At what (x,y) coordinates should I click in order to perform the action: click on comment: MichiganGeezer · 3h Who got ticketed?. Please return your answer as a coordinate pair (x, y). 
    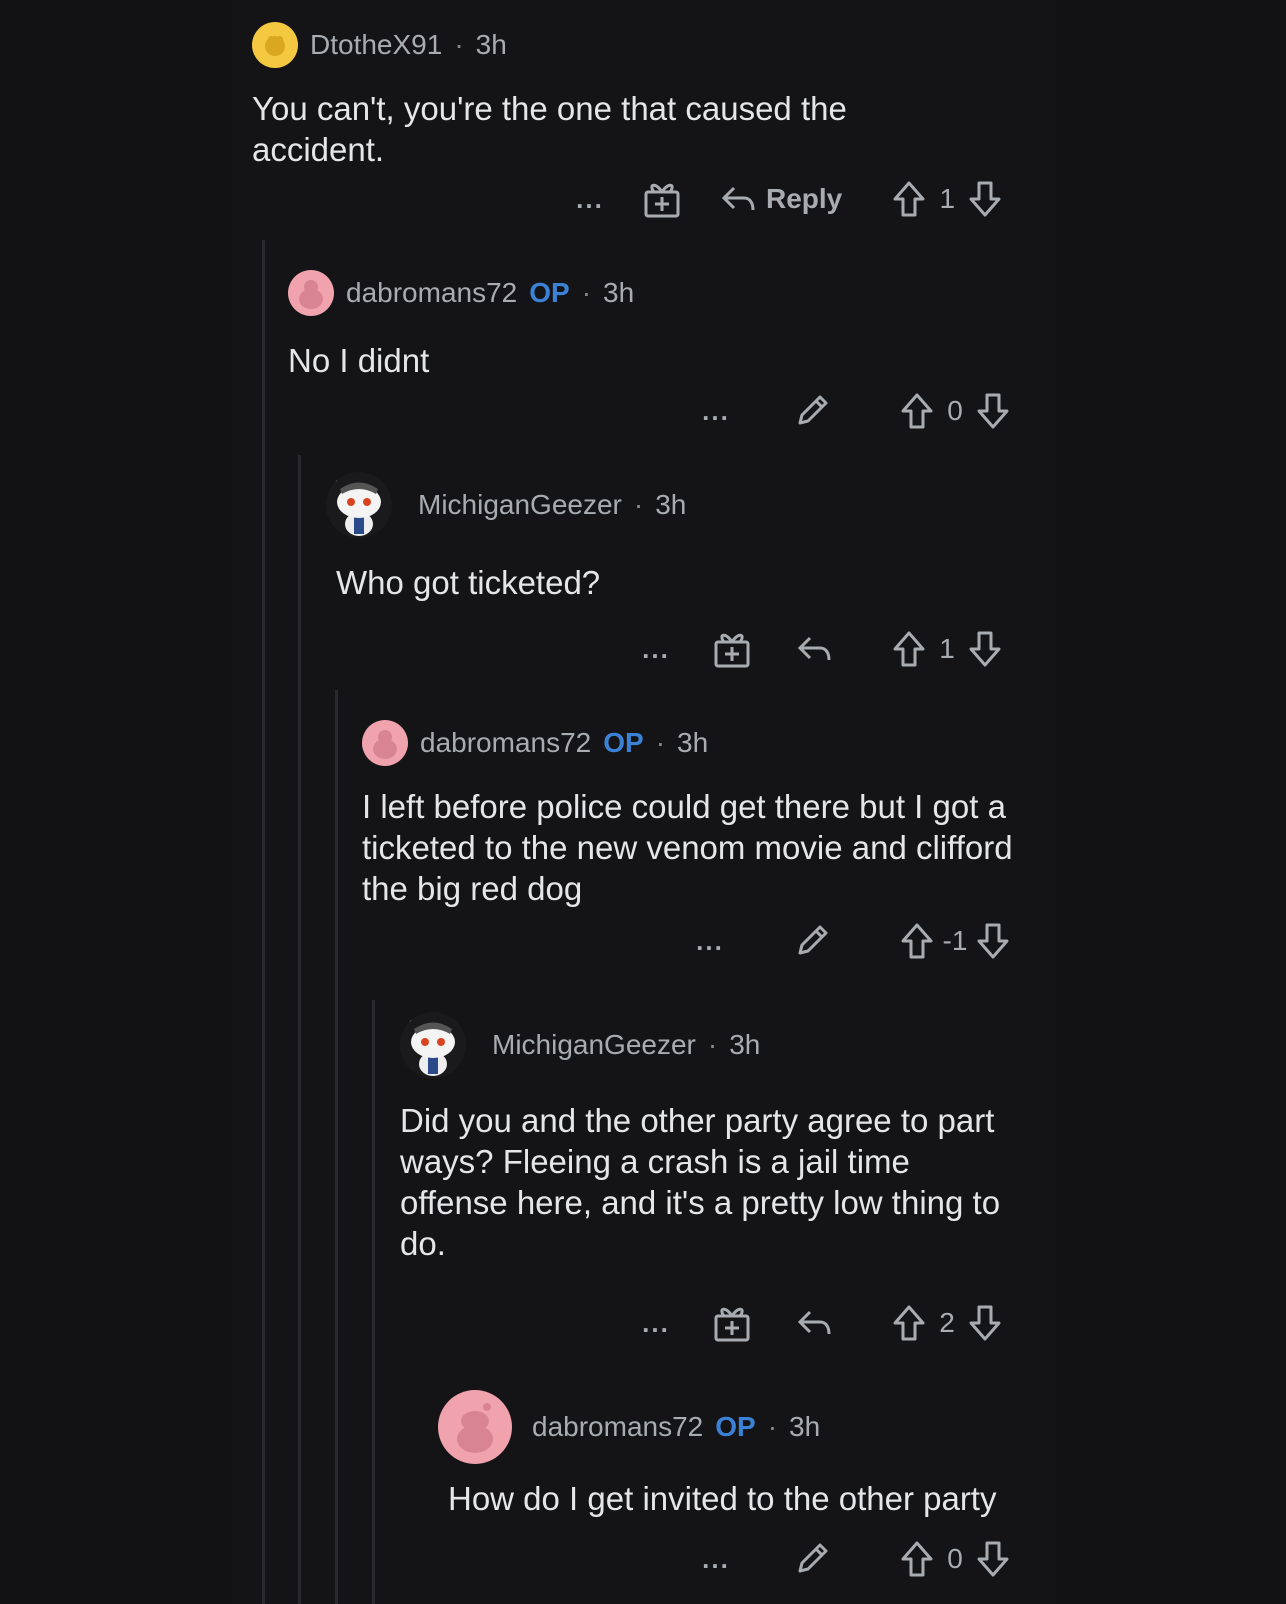
    Looking at the image, I should click on (676, 537).